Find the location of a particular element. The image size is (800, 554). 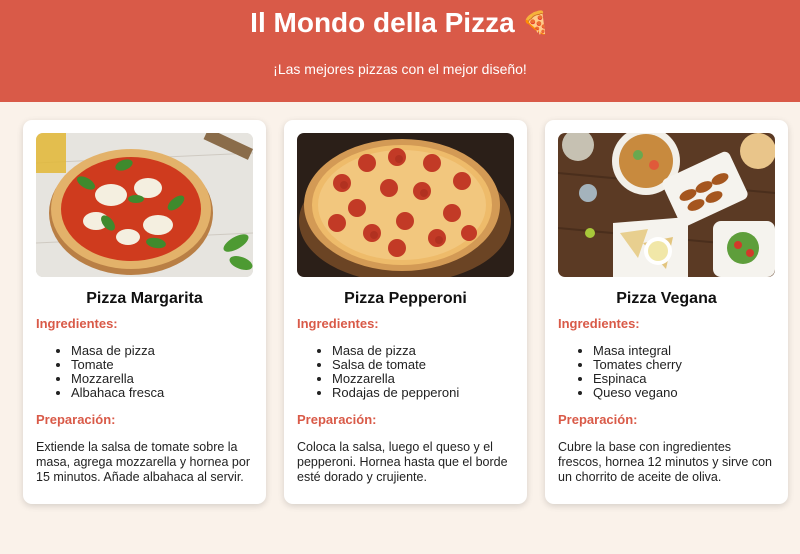

vegan-food-table-photo is located at coordinates (666, 205).